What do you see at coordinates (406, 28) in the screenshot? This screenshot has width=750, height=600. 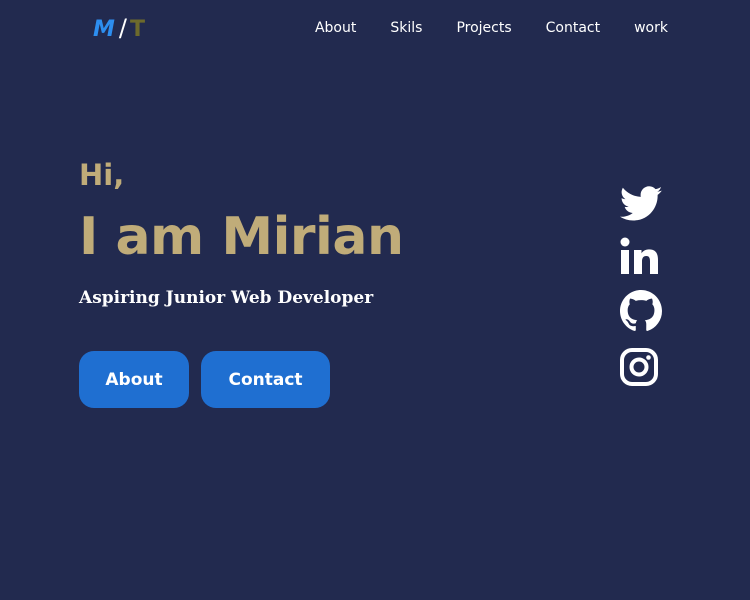 I see `nav-item-skills: Skils` at bounding box center [406, 28].